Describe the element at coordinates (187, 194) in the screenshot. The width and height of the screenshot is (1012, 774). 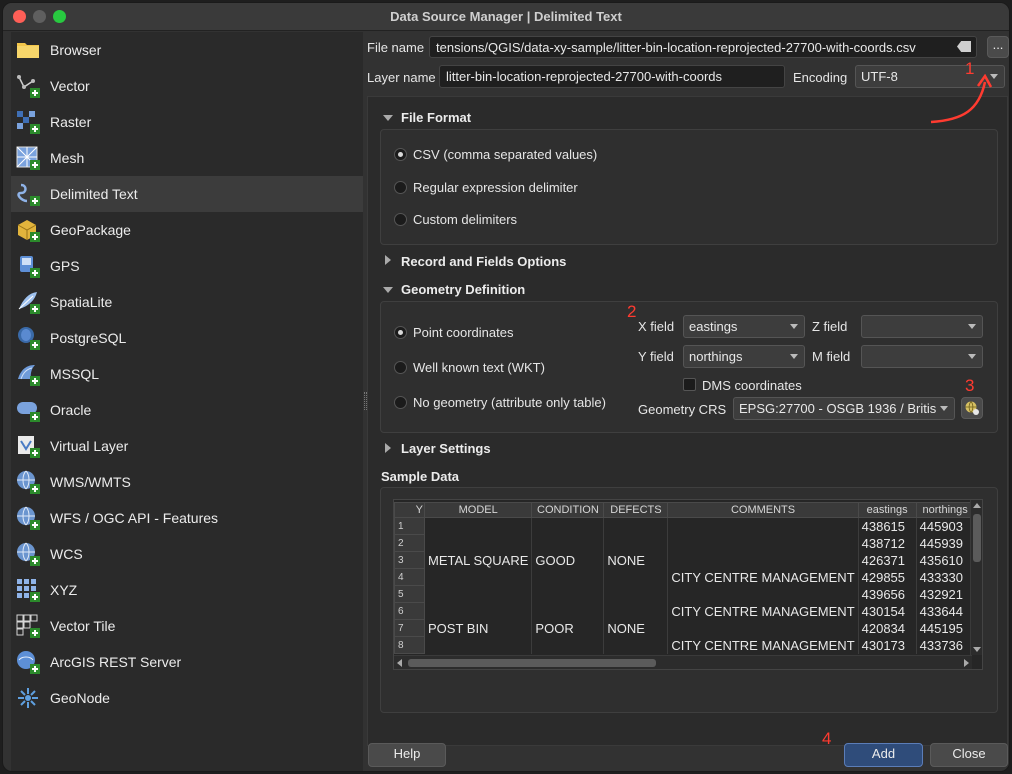
I see `sidebar-item-delimited-text: Delimited Text` at that location.